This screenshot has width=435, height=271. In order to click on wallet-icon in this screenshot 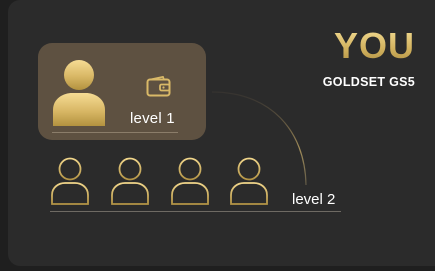, I will do `click(158, 86)`.